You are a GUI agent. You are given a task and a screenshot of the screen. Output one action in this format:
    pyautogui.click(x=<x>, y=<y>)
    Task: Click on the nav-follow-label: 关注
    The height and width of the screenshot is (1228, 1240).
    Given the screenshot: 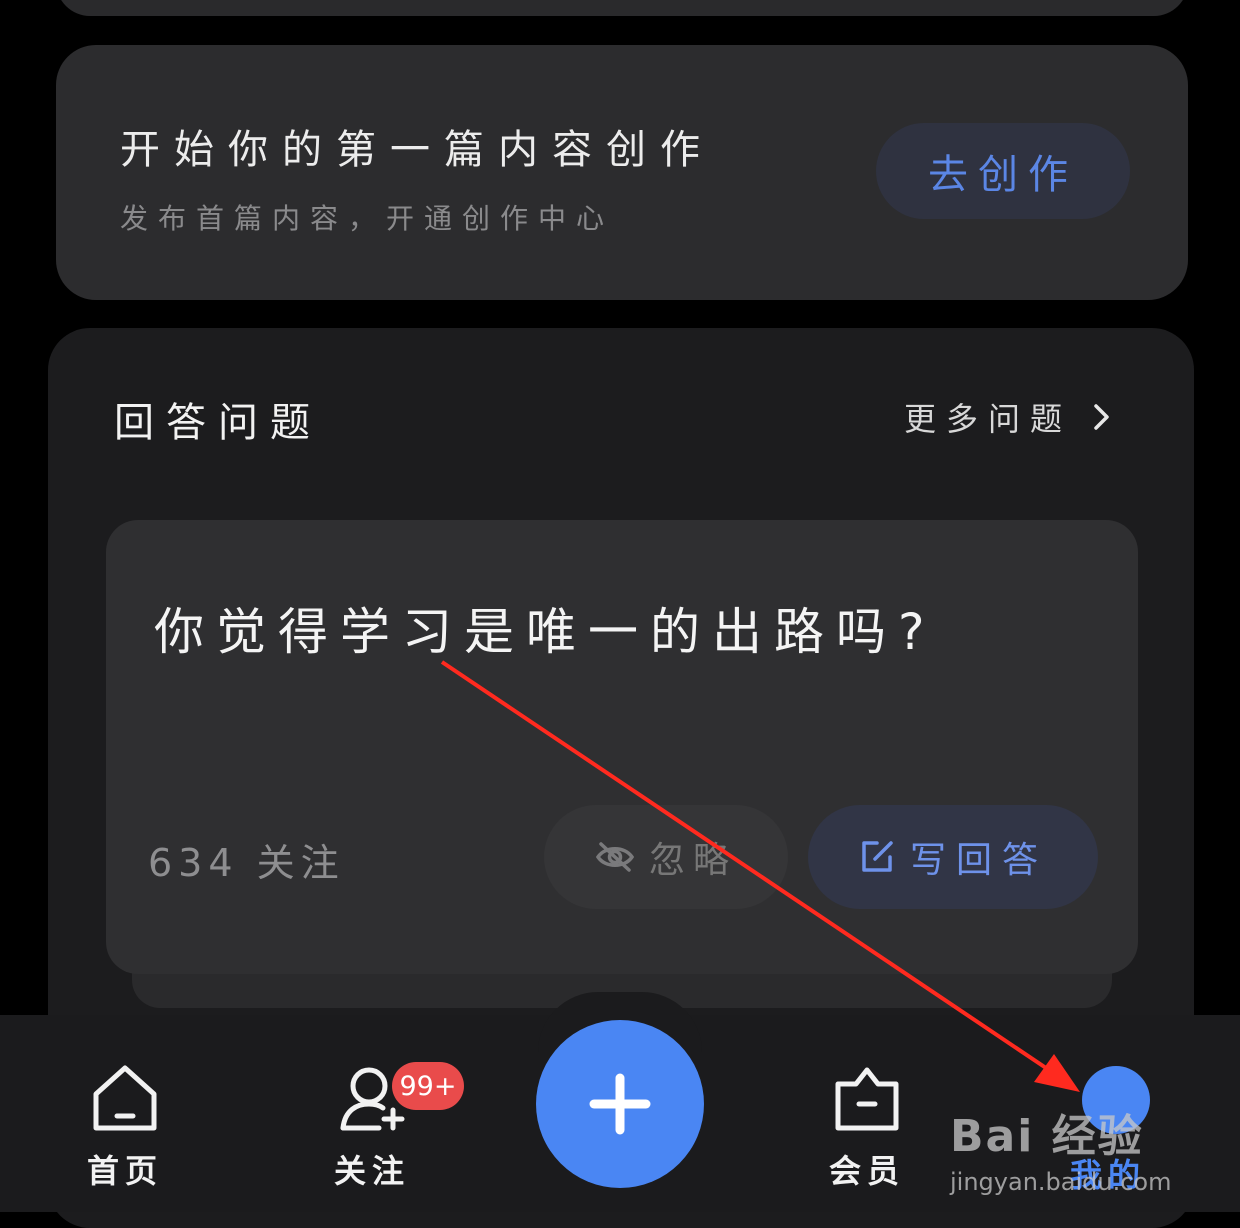 What is the action you would take?
    pyautogui.click(x=371, y=1171)
    